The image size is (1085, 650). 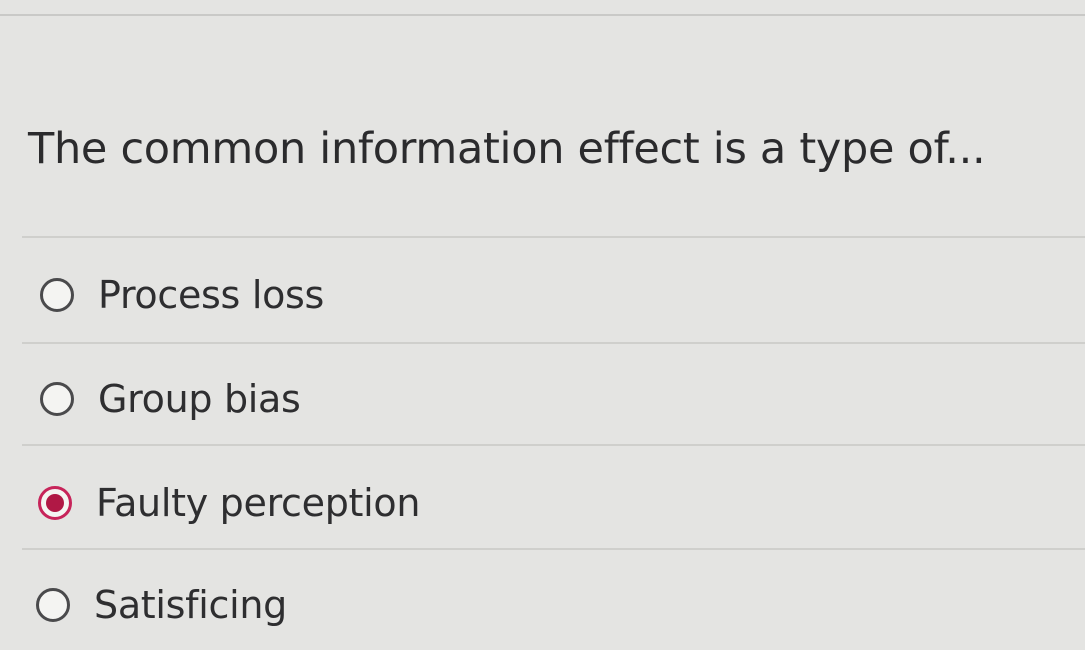 I want to click on option-label: Group bias, so click(x=199, y=399).